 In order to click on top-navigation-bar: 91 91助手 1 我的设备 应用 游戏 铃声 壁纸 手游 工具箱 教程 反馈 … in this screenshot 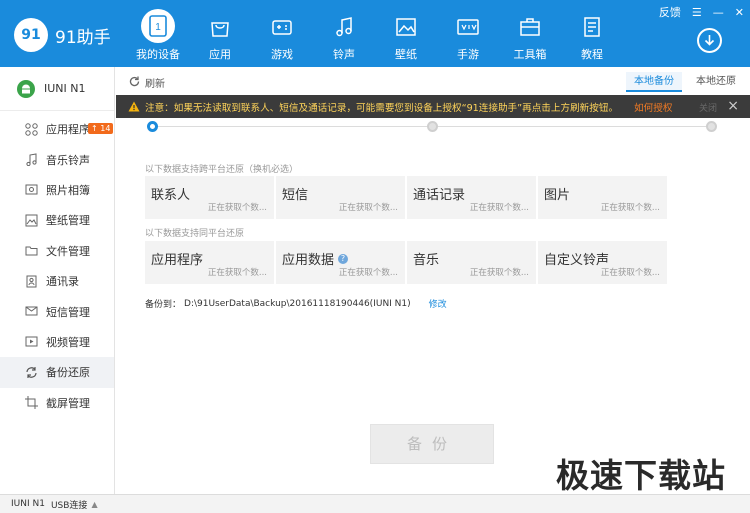, I will do `click(375, 33)`.